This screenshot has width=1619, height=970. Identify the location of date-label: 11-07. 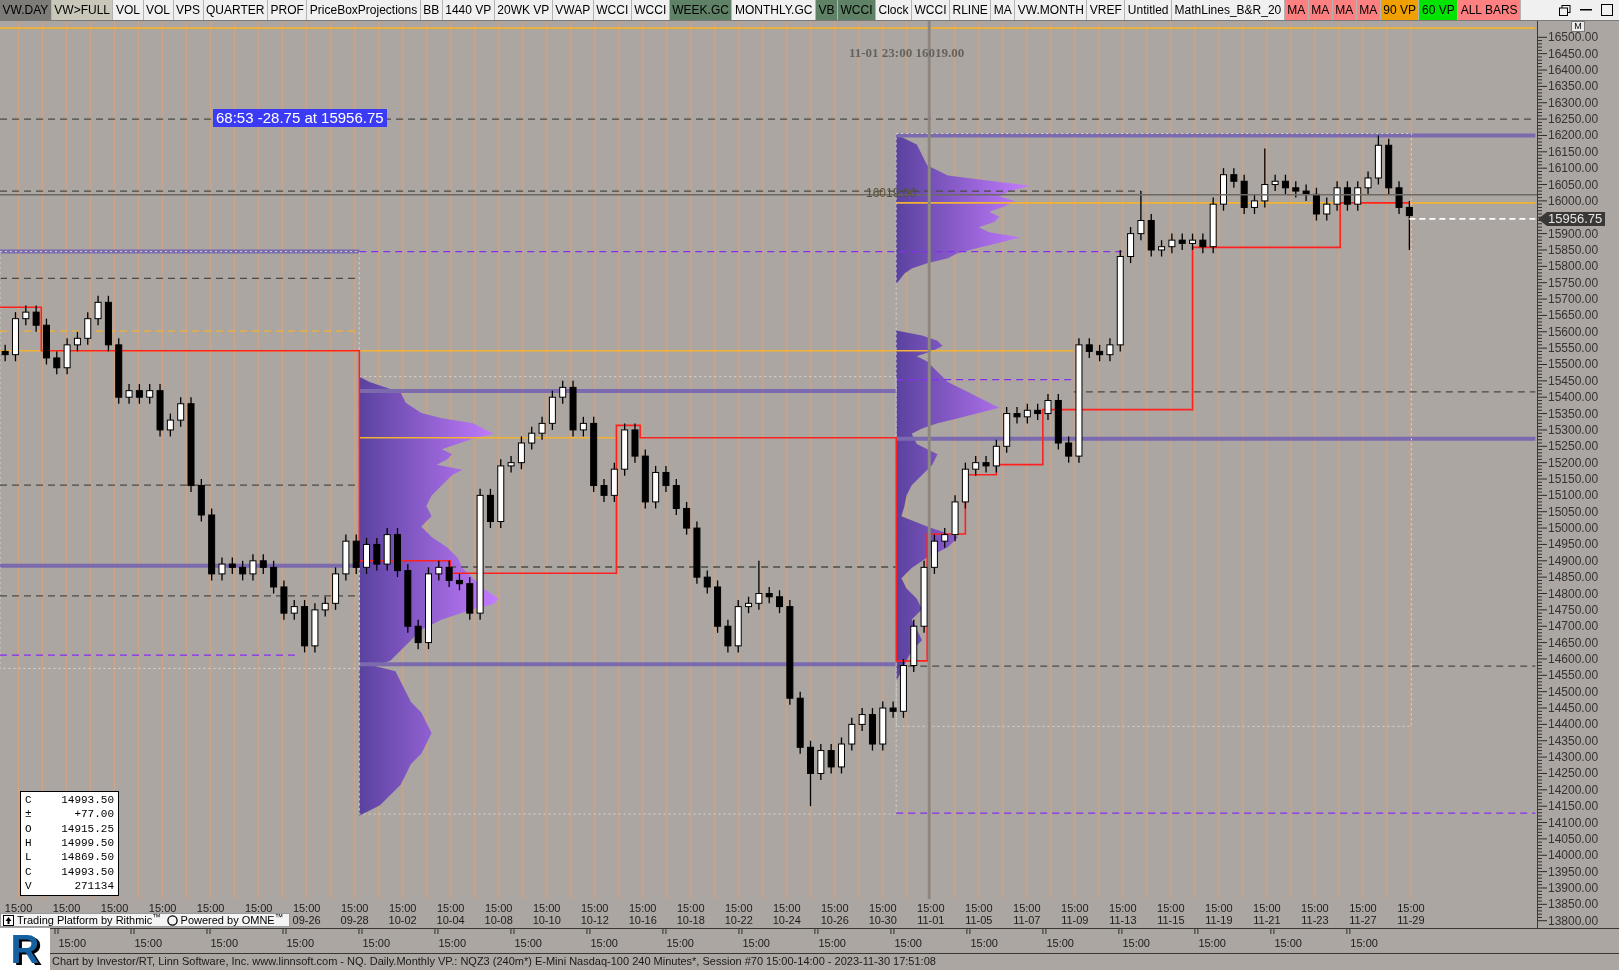
(1027, 920).